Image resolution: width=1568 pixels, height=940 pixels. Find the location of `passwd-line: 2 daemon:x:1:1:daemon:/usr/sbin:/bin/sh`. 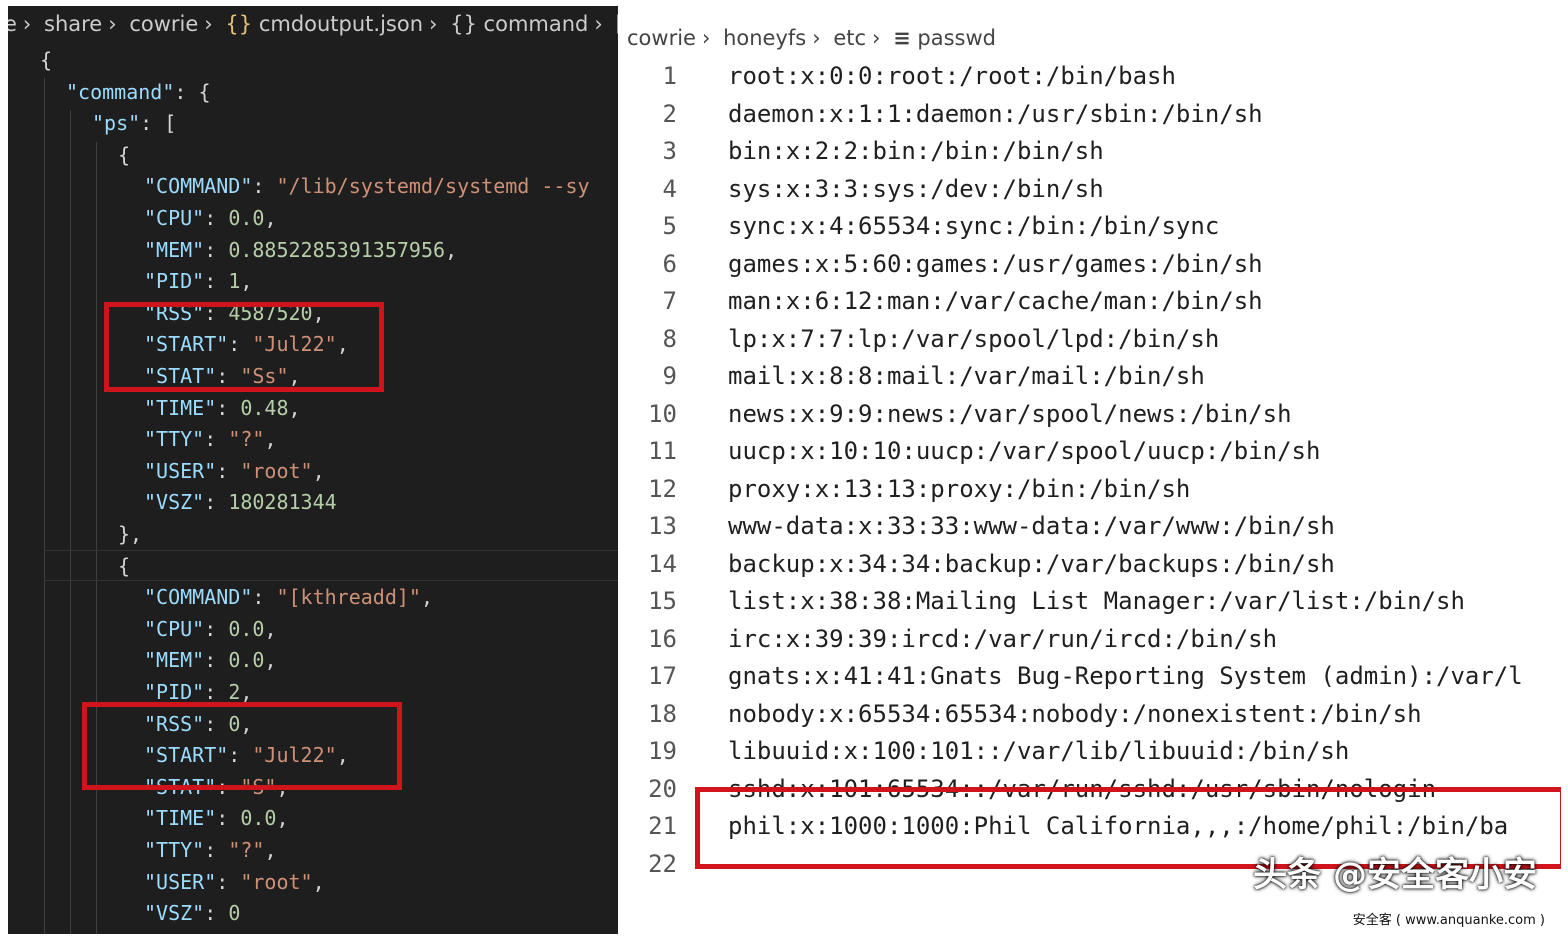

passwd-line: 2 daemon:x:1:1:daemon:/usr/sbin:/bin/sh is located at coordinates (1091, 115).